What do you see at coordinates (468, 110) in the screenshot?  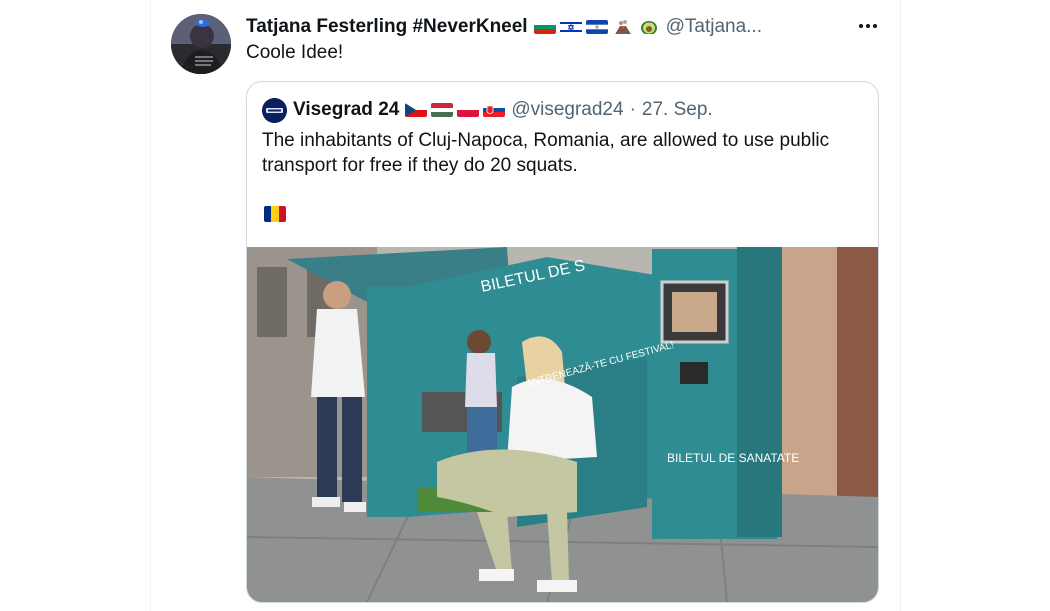 I see `poland-flag-icon` at bounding box center [468, 110].